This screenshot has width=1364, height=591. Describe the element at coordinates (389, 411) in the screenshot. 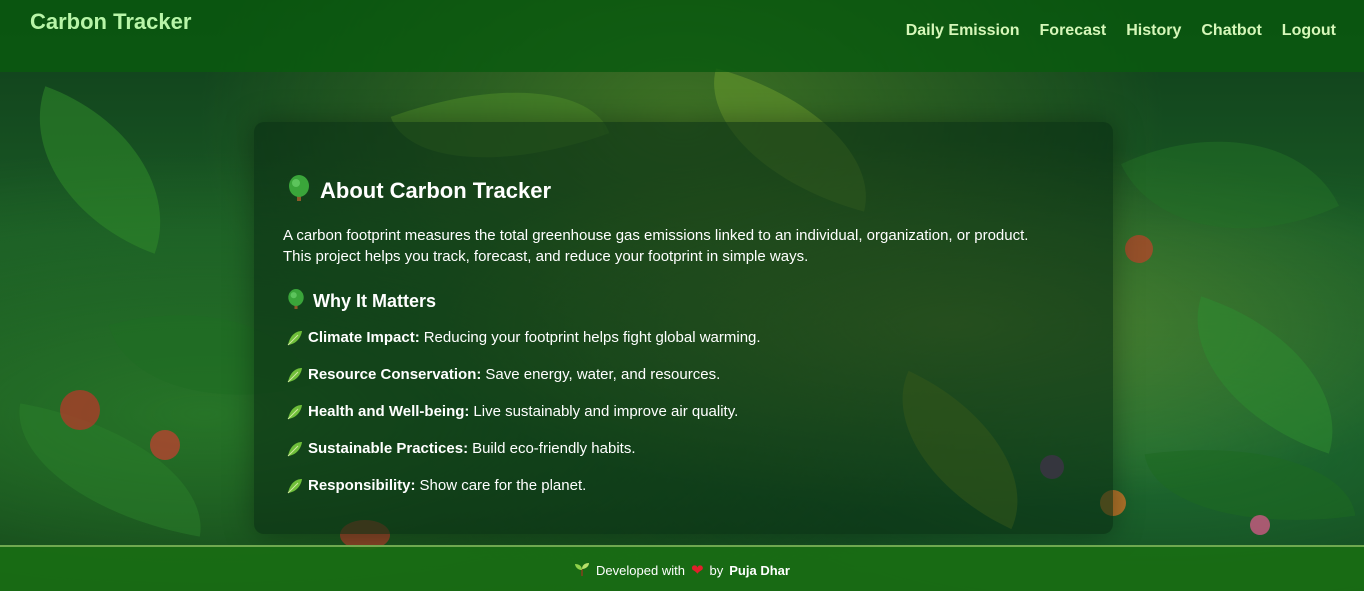

I see `point-label: Health and Well-being:` at that location.